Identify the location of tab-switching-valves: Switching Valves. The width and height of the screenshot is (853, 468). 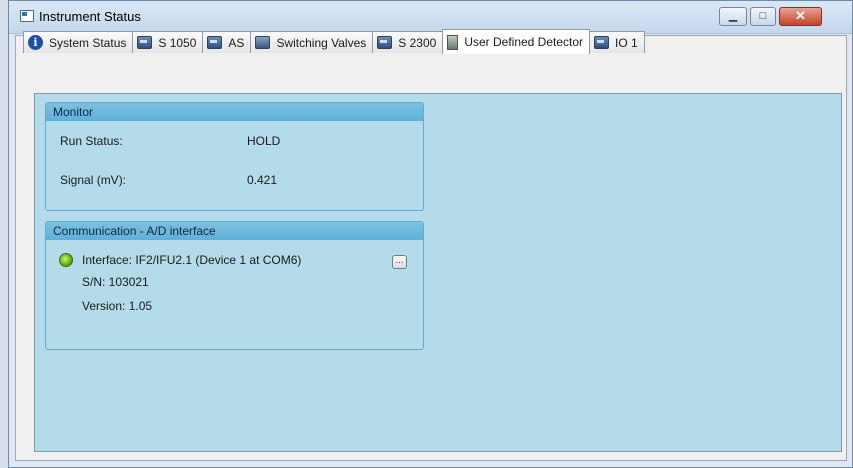
(312, 42).